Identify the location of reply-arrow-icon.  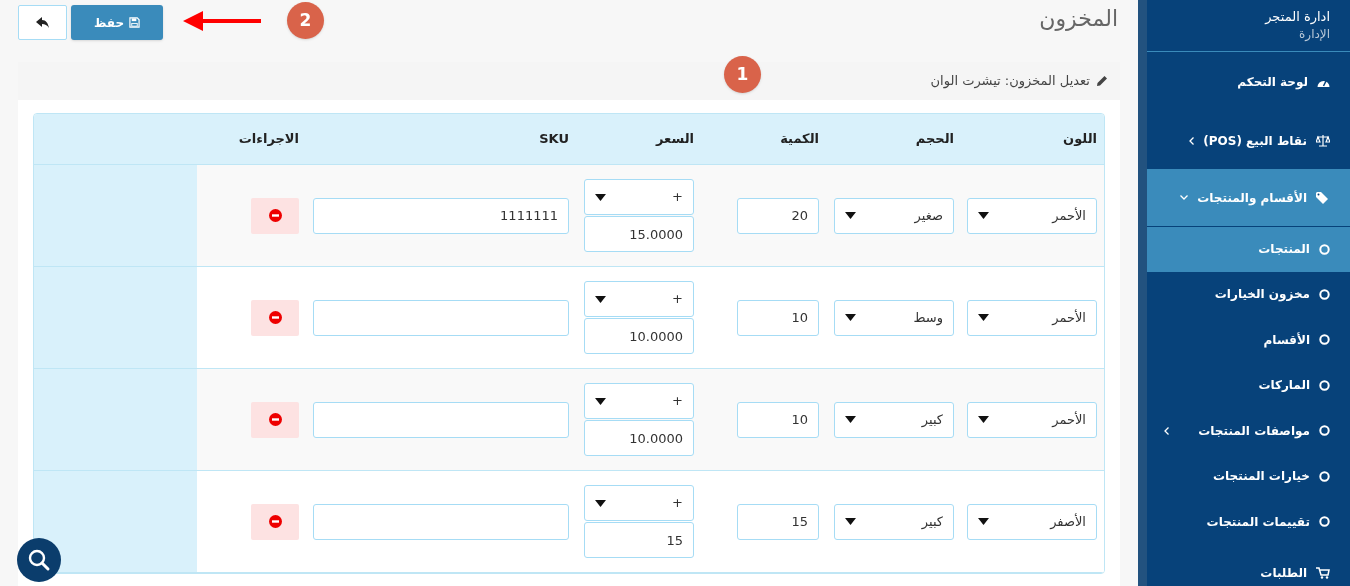
(42, 22).